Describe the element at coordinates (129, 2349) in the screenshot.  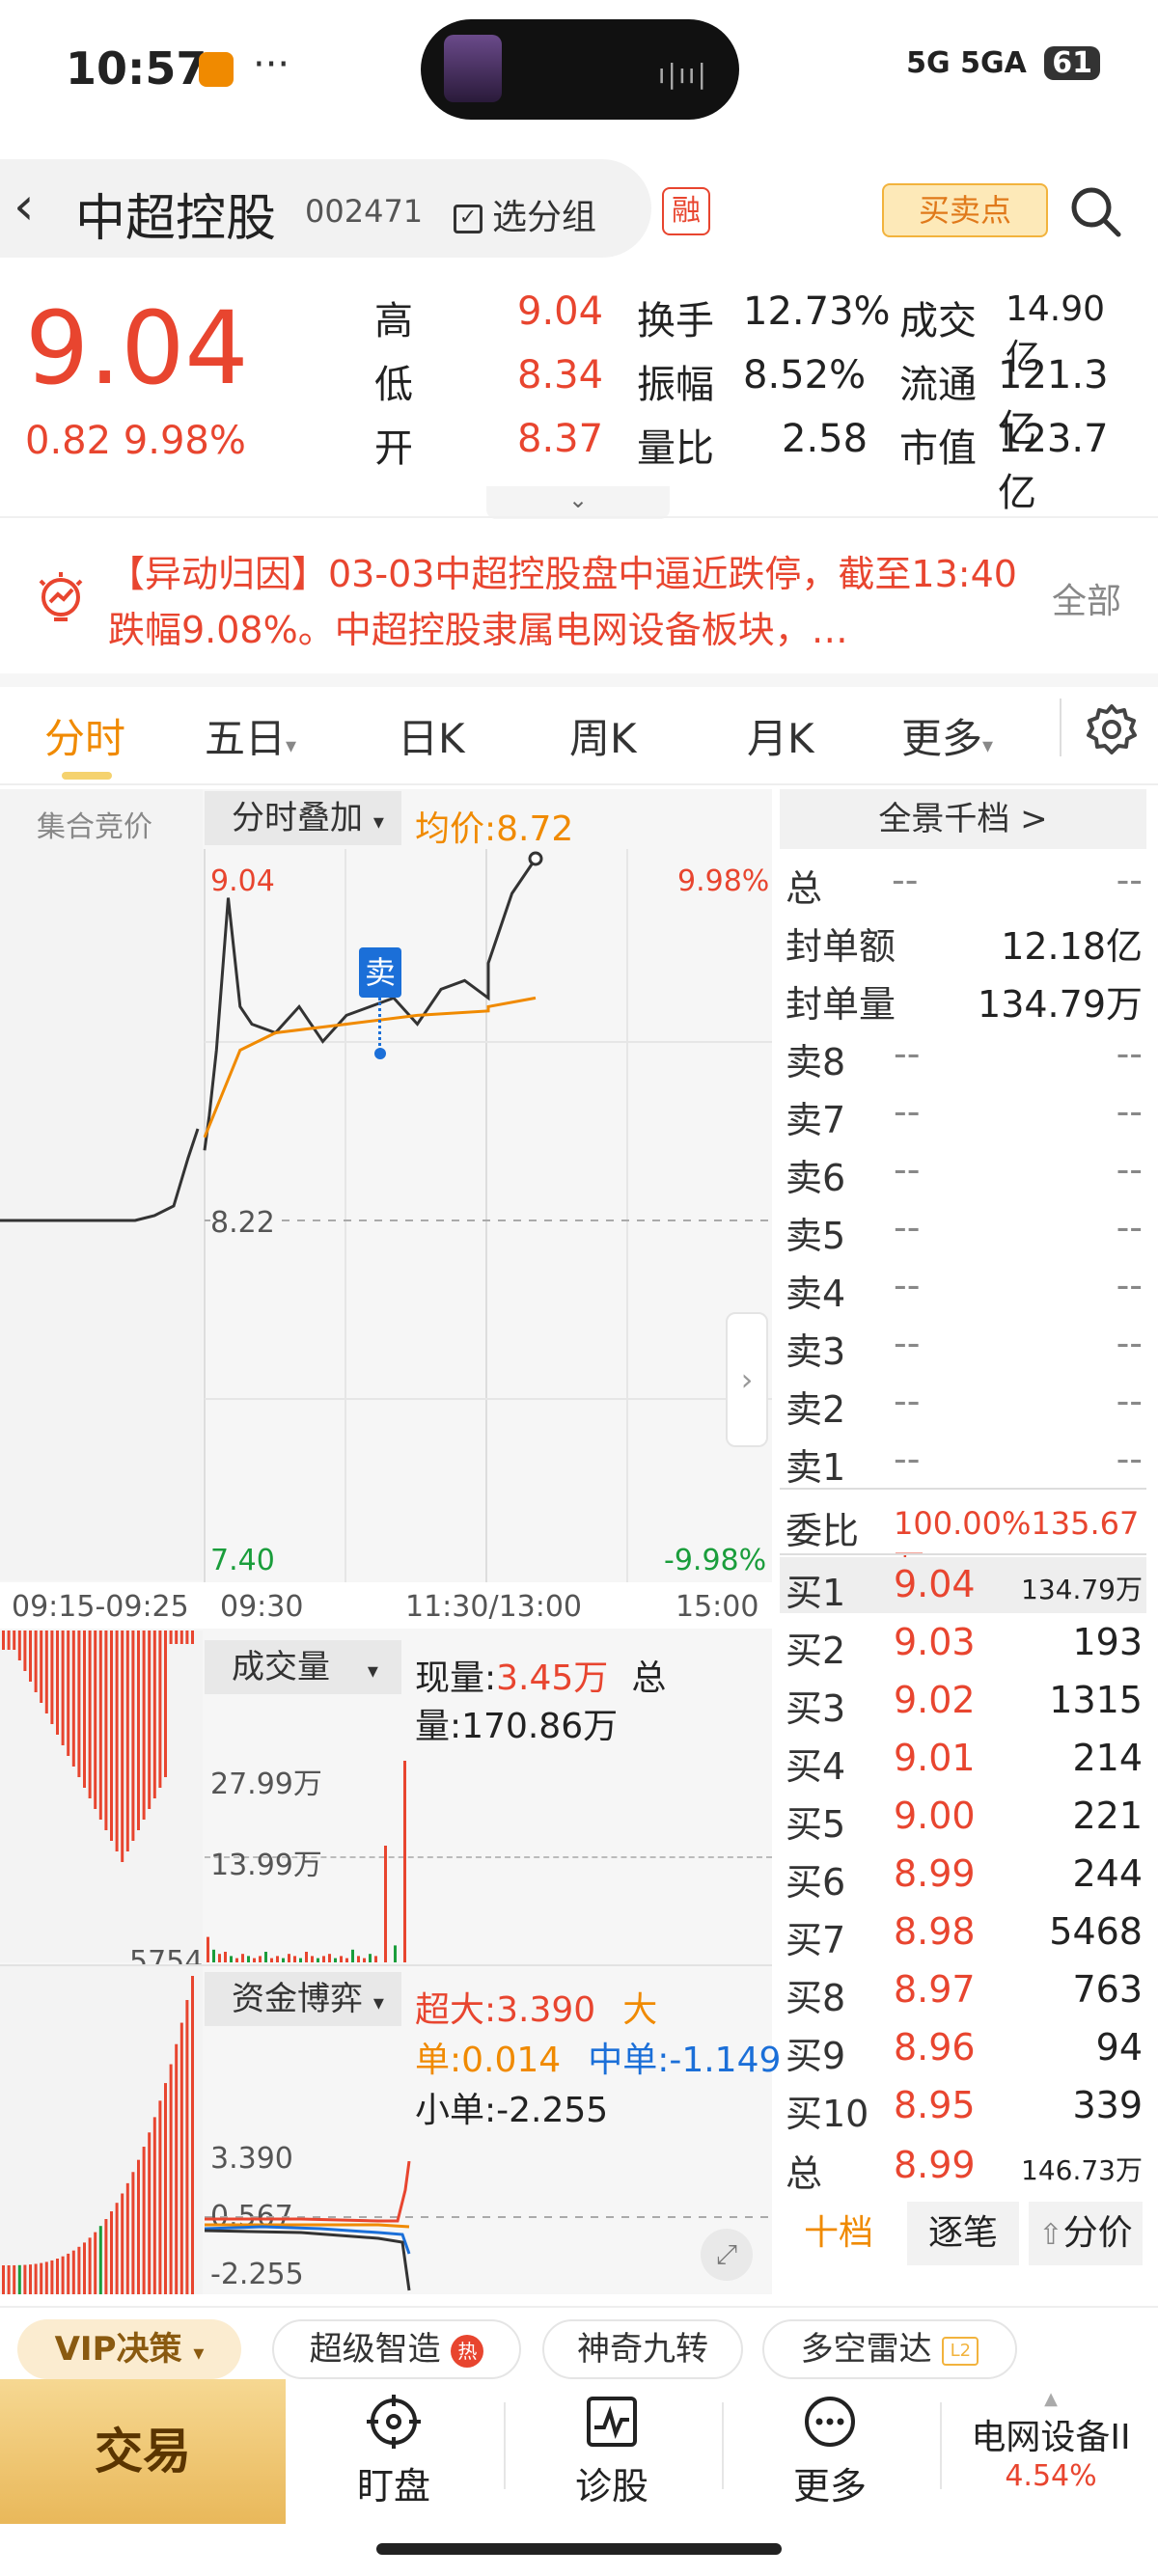
I see `vip-decision-button: VIP决策 ▾` at that location.